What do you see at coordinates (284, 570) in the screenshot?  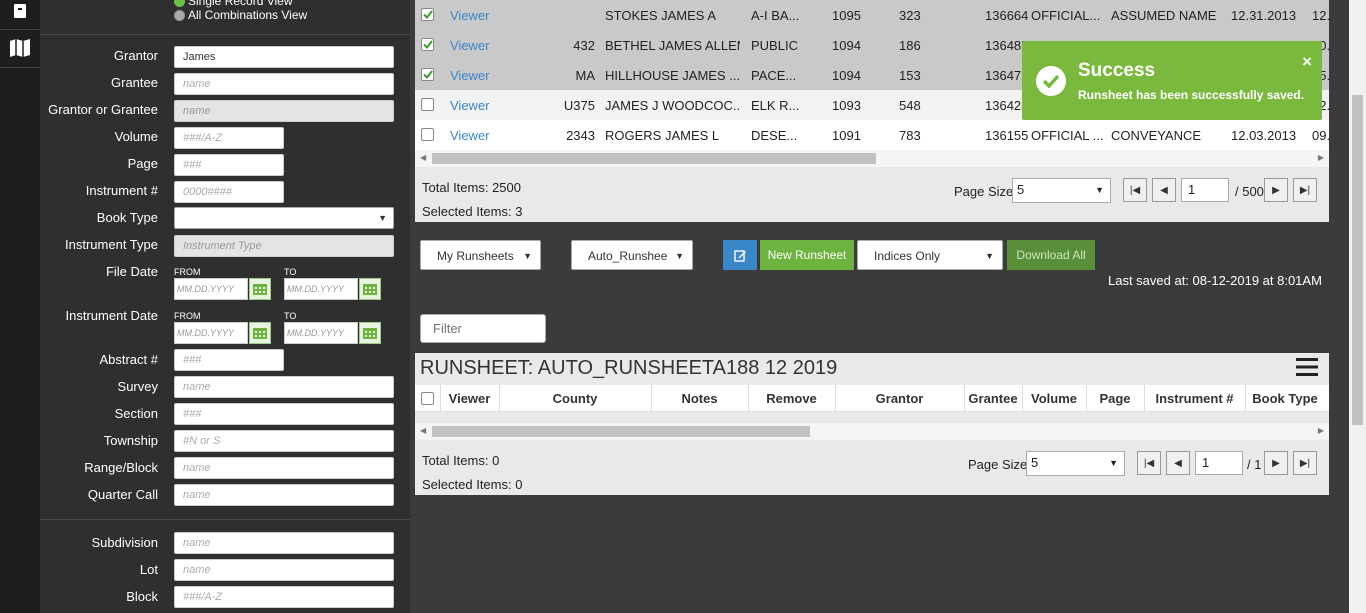 I see `lot-input` at bounding box center [284, 570].